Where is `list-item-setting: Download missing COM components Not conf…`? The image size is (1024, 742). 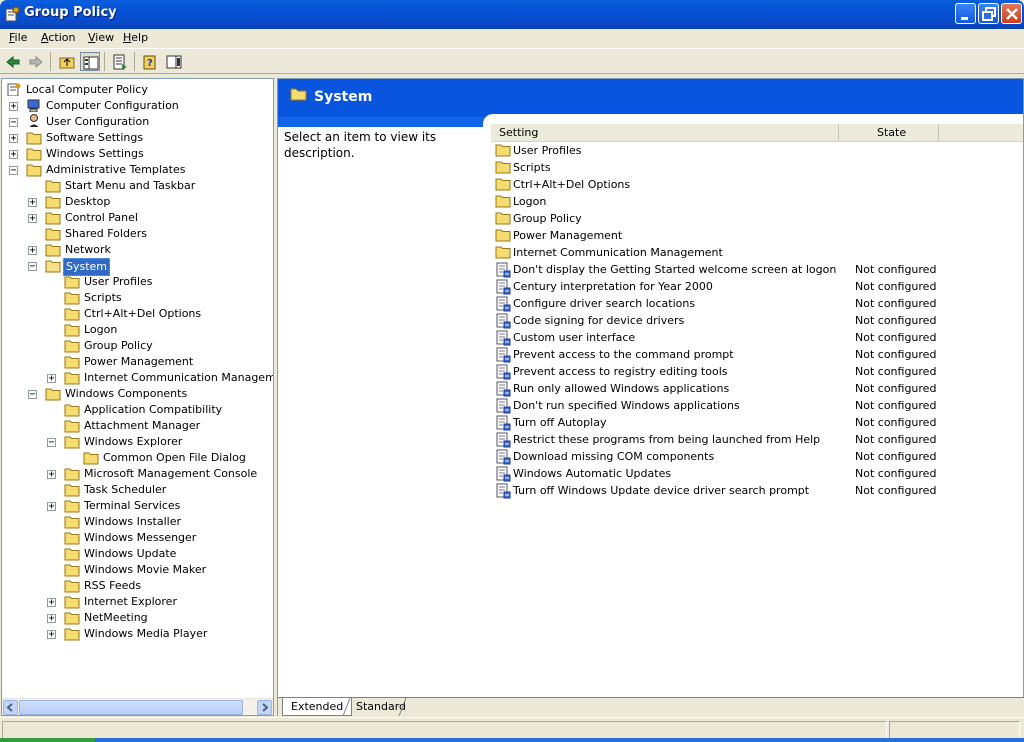 list-item-setting: Download missing COM components Not conf… is located at coordinates (757, 456).